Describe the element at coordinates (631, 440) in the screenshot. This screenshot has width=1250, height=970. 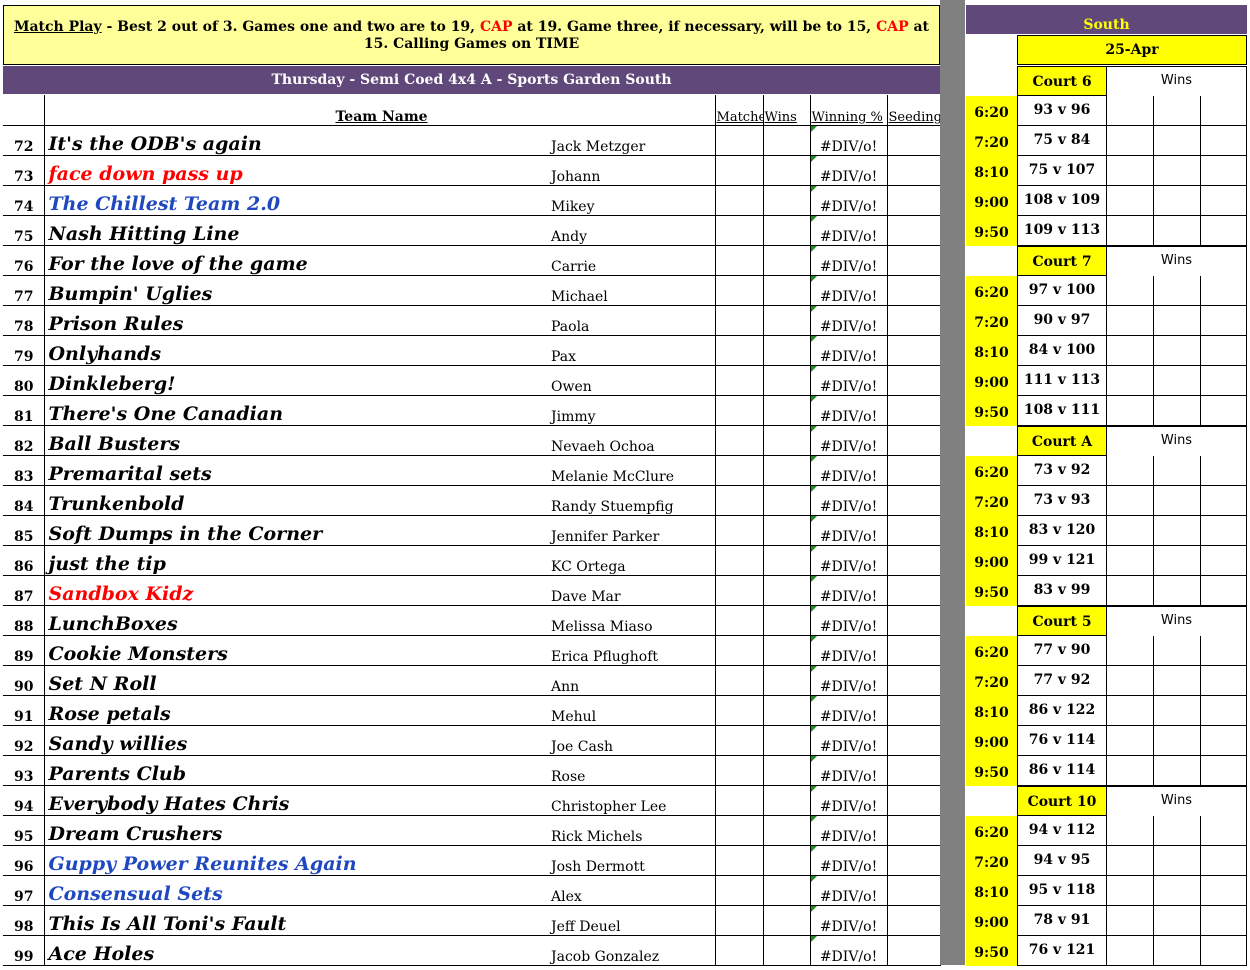
I see `team-captain: Nevaeh Ochoa` at that location.